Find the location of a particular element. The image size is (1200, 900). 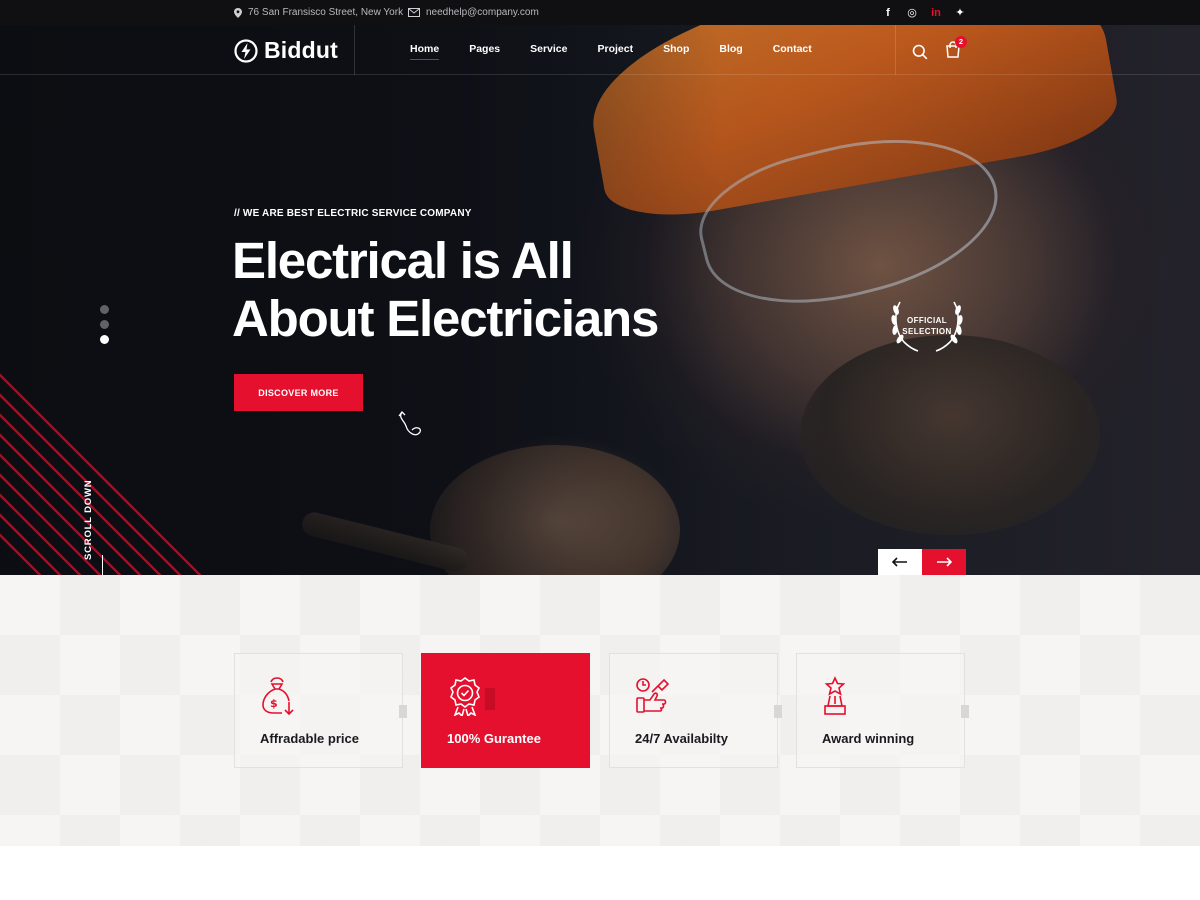

email-text: needhelp@company.com is located at coordinates (482, 12).